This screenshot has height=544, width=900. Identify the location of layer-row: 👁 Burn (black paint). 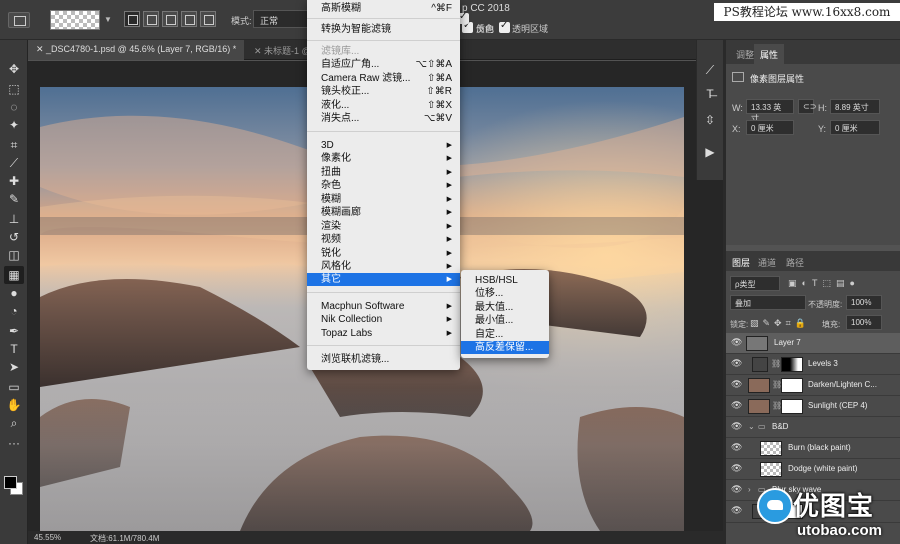
(813, 448).